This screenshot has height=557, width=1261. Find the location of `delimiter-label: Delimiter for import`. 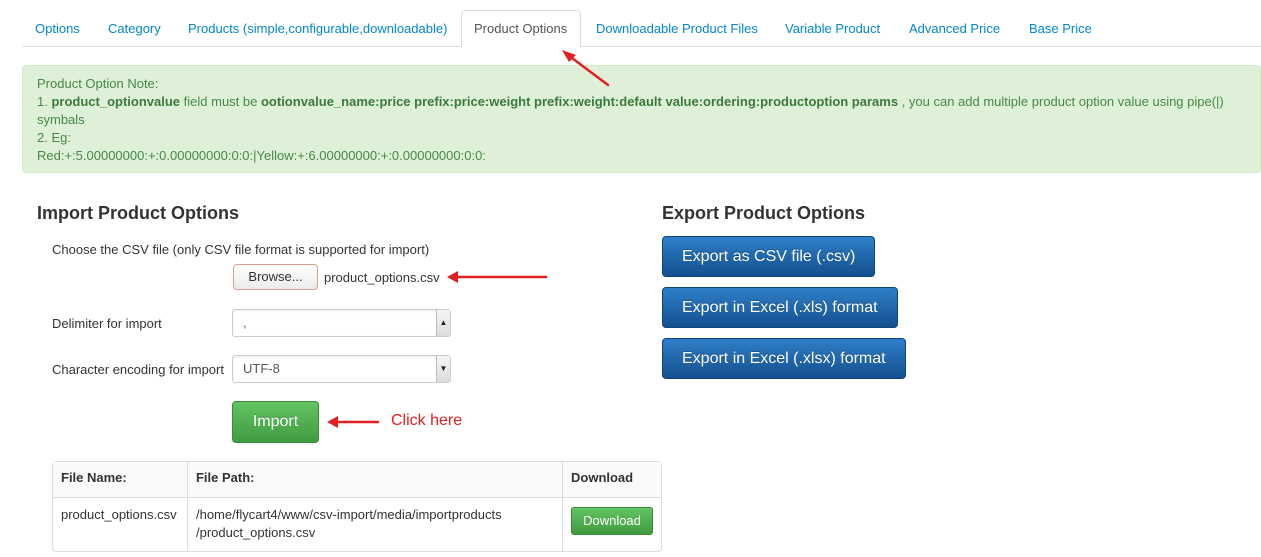

delimiter-label: Delimiter for import is located at coordinates (107, 323).